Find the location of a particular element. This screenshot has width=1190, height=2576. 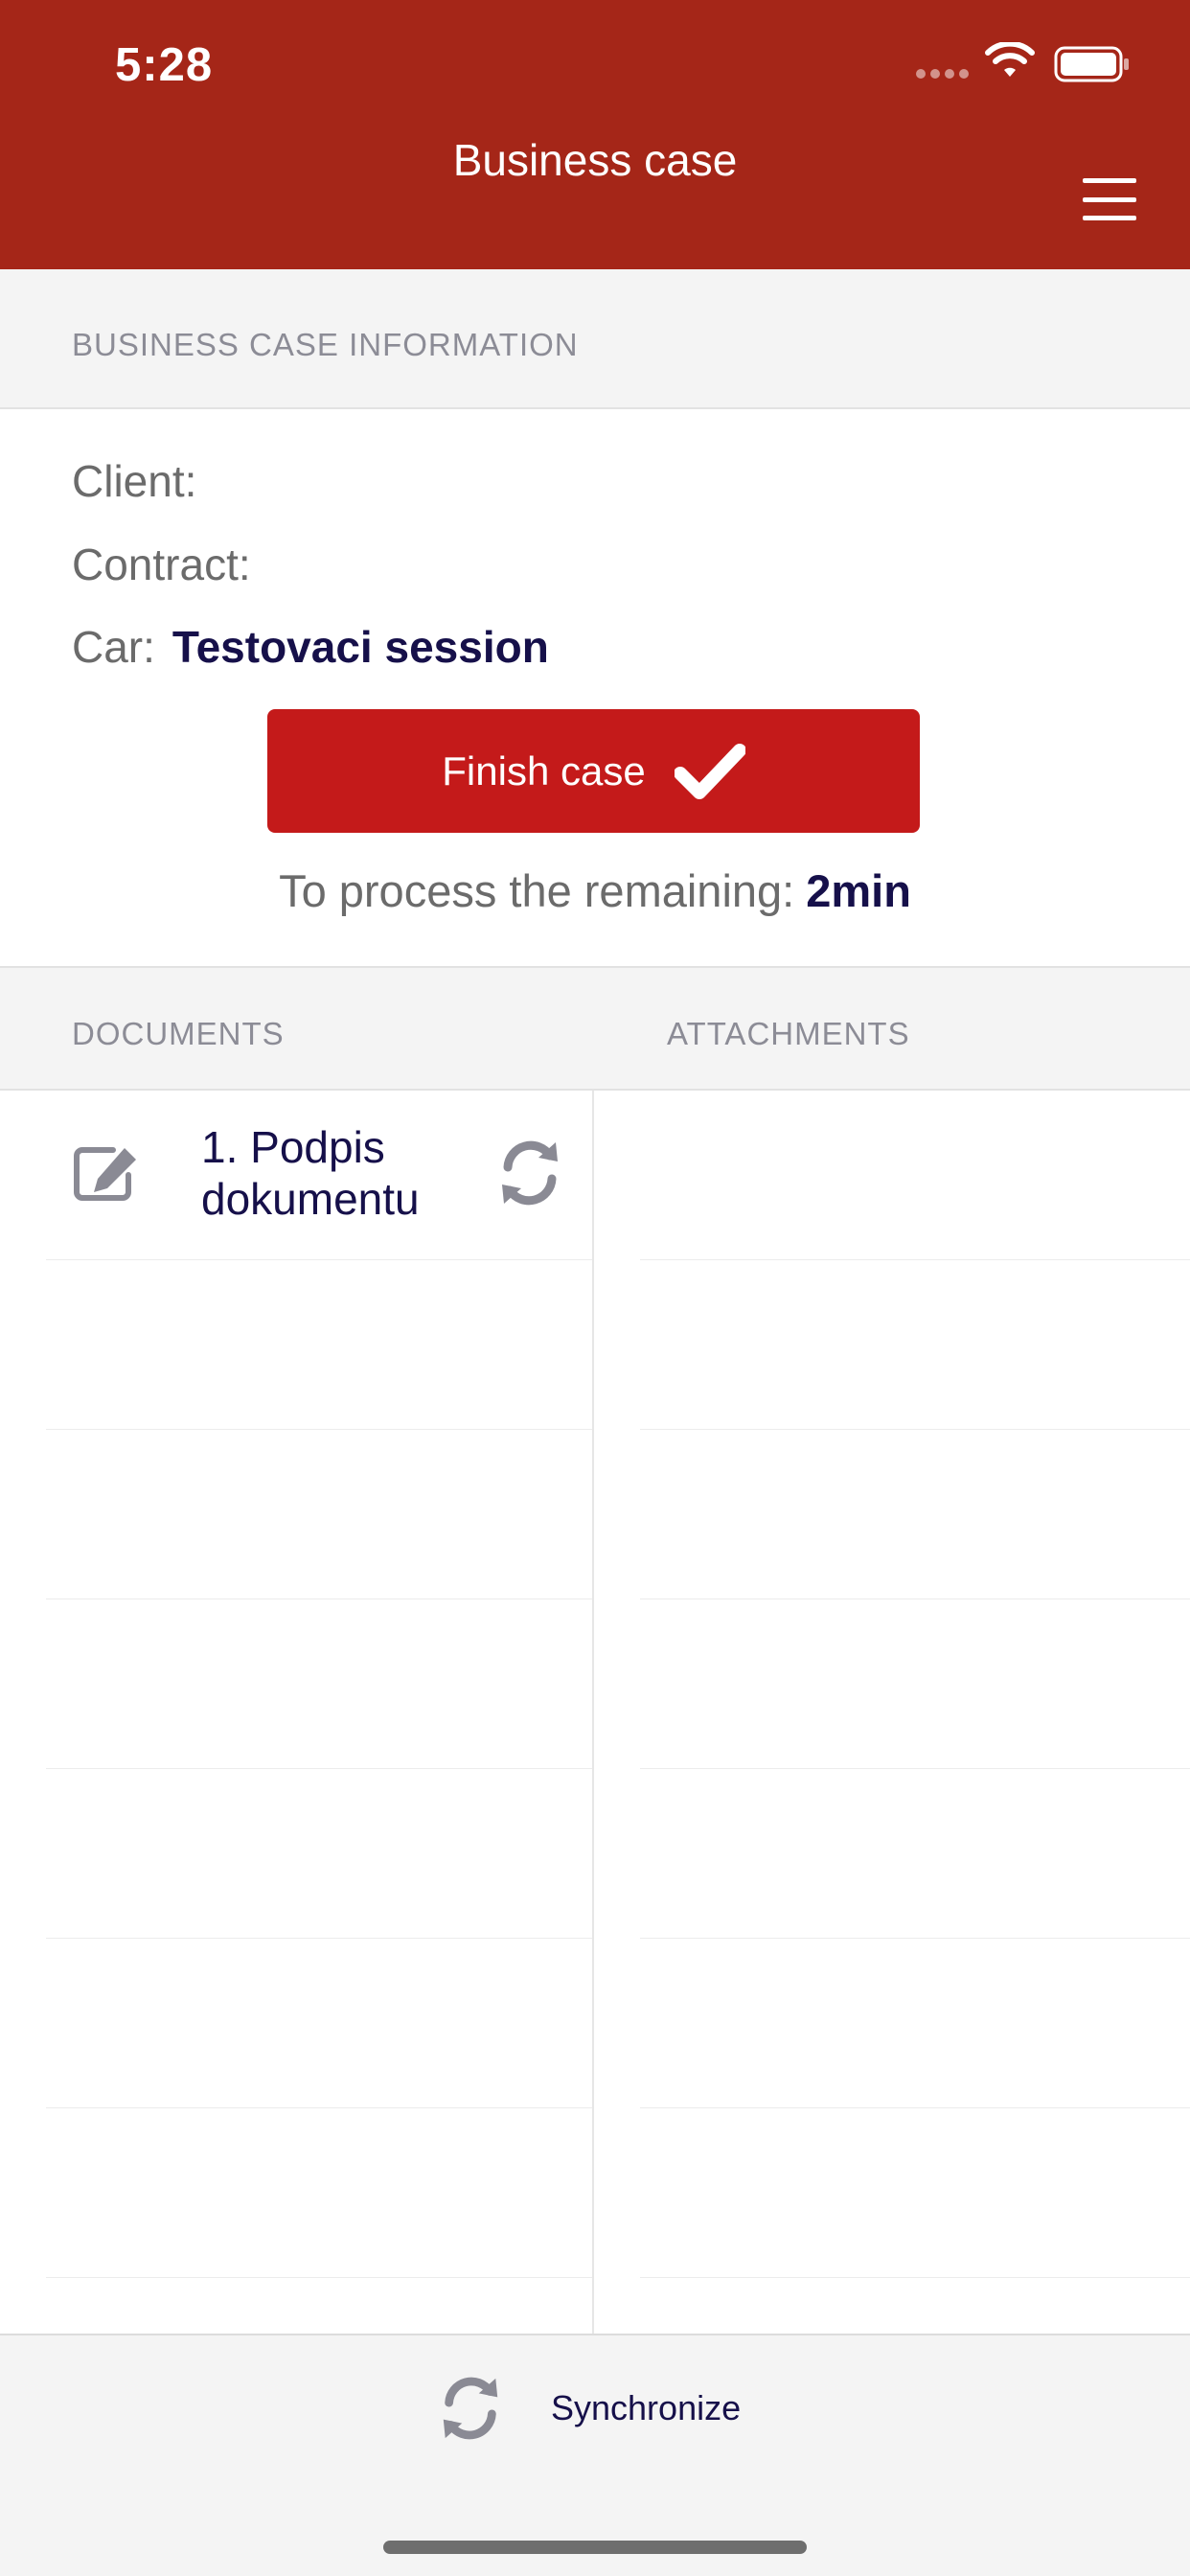

document-title: 1. Podpis dokumentu is located at coordinates (311, 1173).